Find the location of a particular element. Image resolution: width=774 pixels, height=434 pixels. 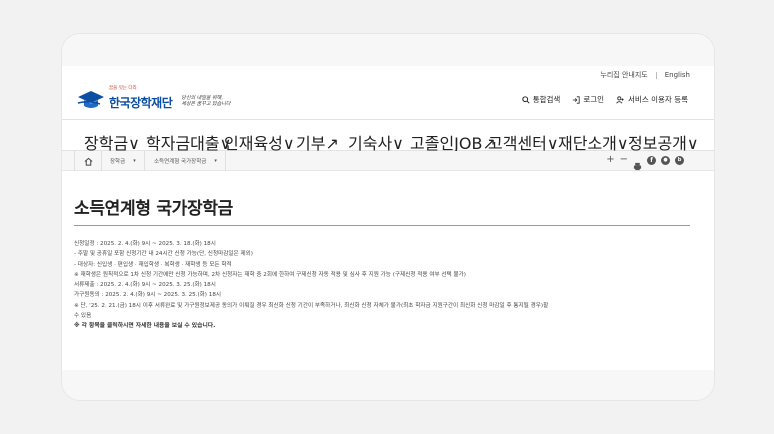

consent-label: 가구원동의 : is located at coordinates (89, 295).